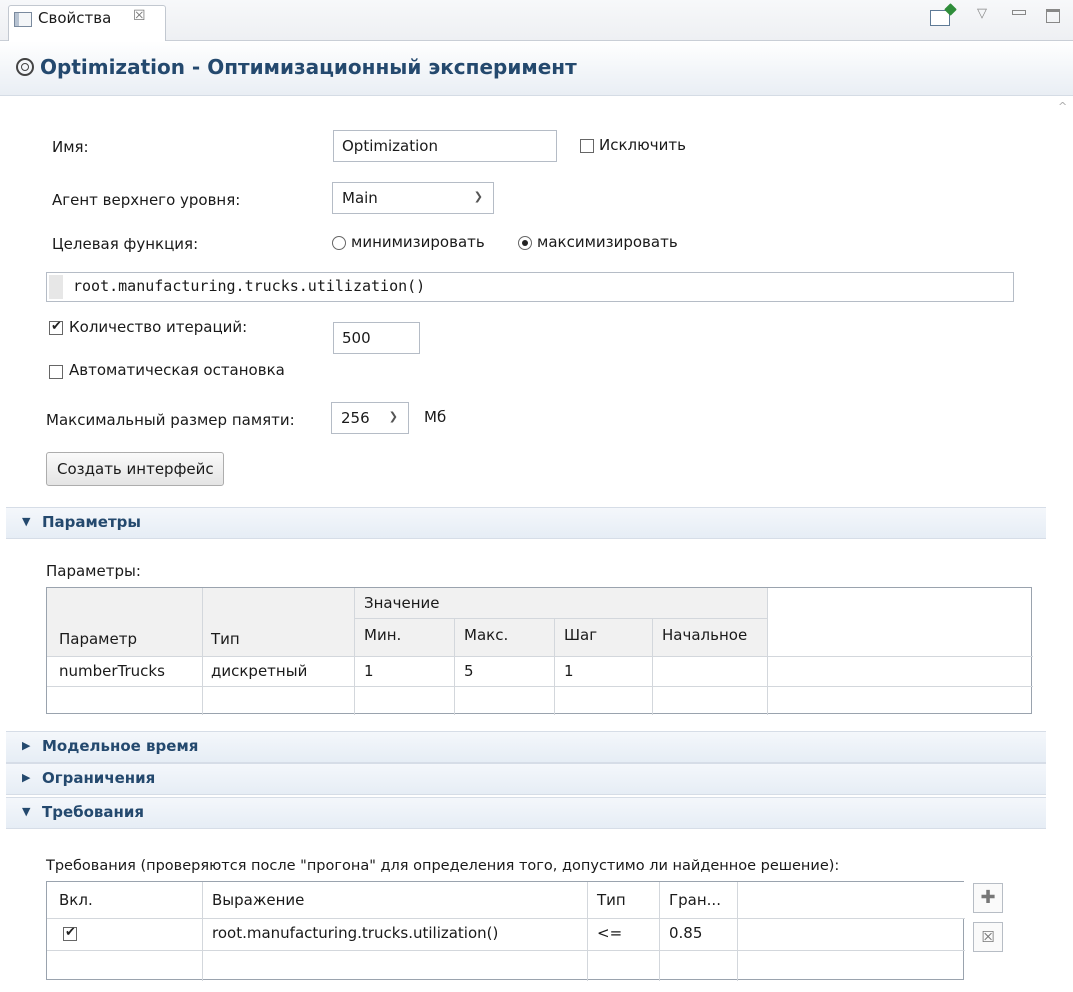 Image resolution: width=1073 pixels, height=992 pixels. I want to click on column-header: Вкл., so click(76, 900).